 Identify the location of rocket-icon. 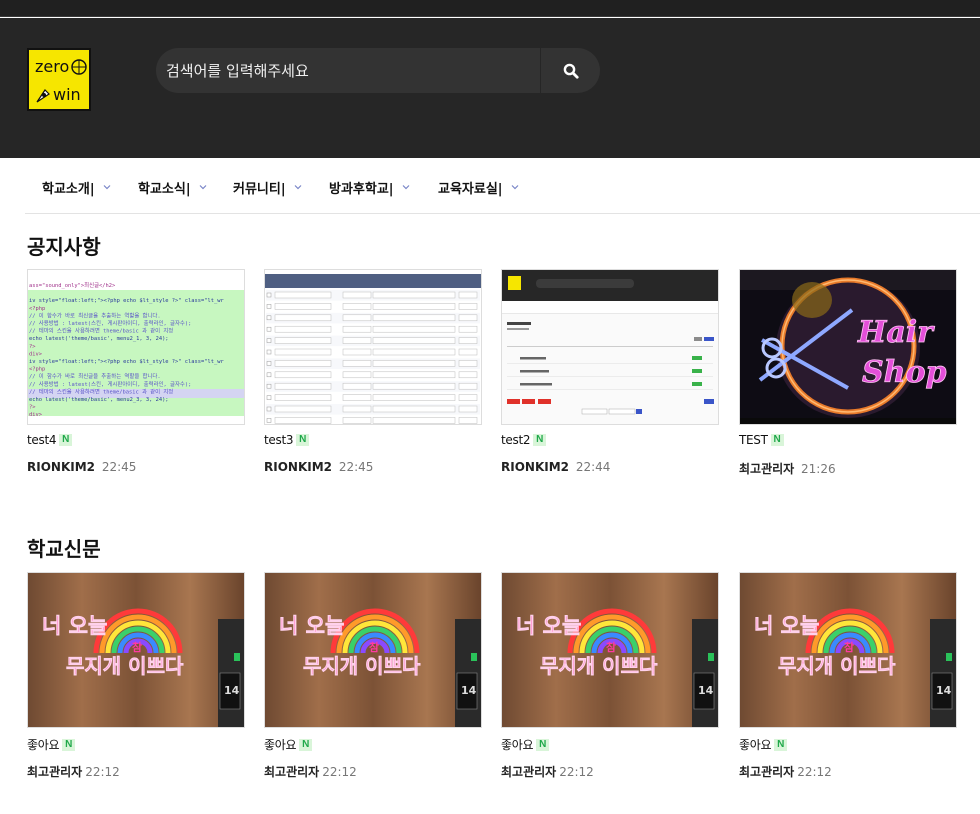
(43, 96).